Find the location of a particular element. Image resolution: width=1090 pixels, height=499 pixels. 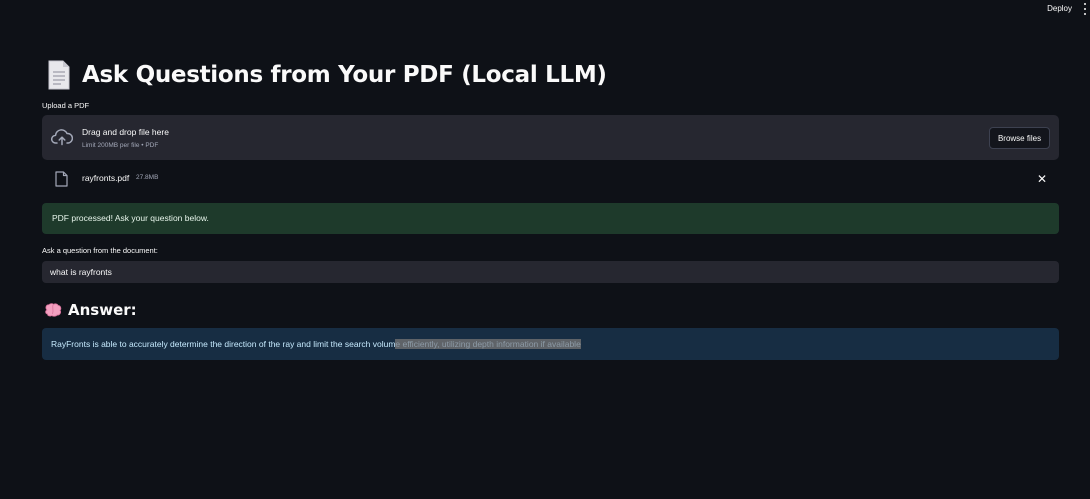

question-label: Ask a question from the document: is located at coordinates (100, 250).